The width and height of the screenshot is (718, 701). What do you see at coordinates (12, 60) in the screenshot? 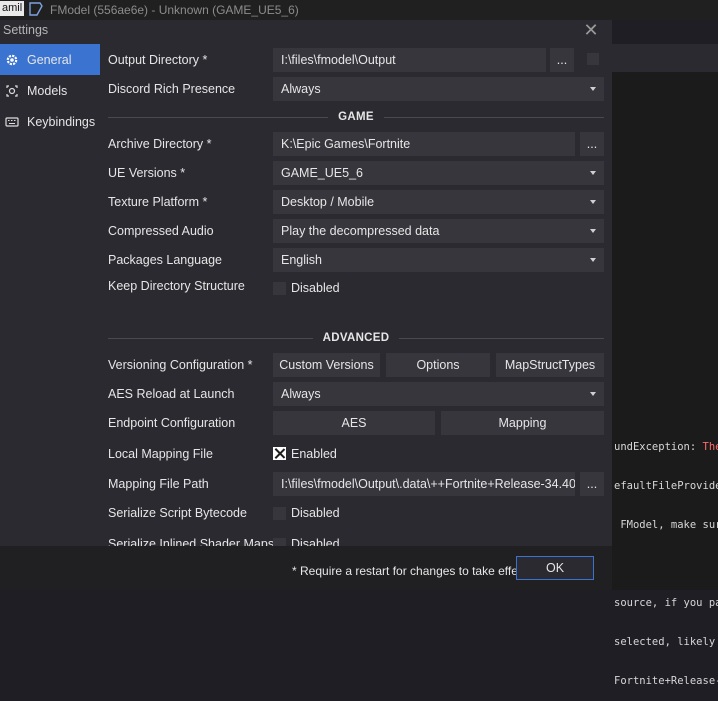
I see `gear-icon` at bounding box center [12, 60].